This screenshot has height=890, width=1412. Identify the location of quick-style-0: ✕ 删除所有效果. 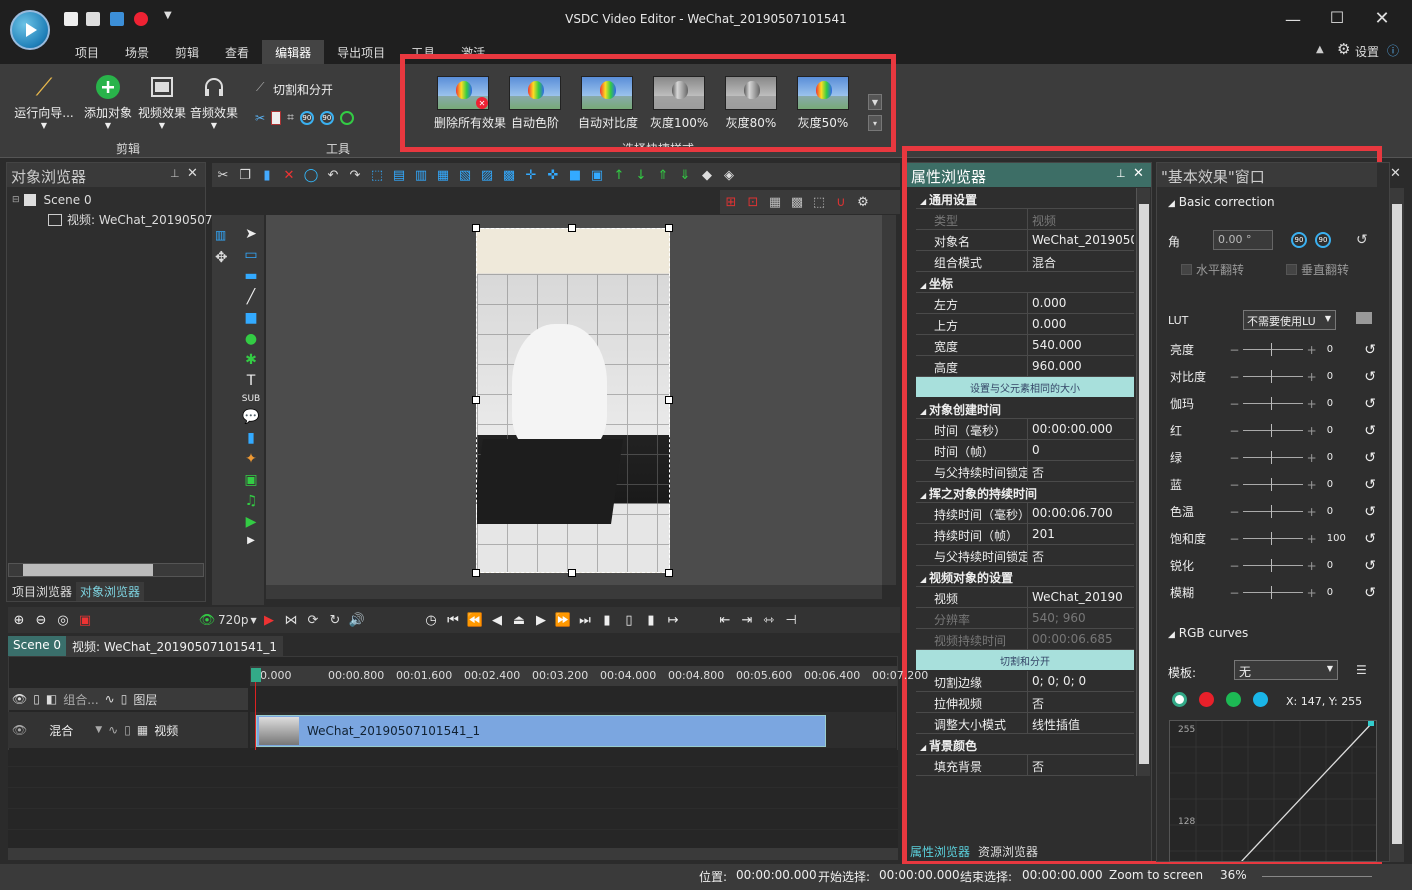
(470, 103).